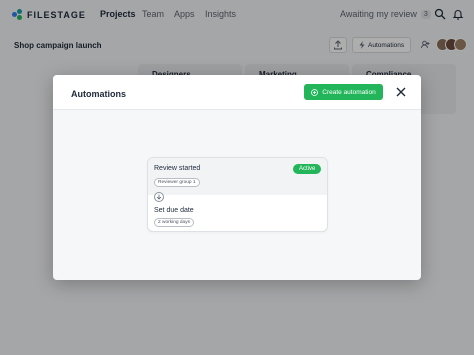 The image size is (474, 355). What do you see at coordinates (174, 222) in the screenshot?
I see `action-chip: 2 working days` at bounding box center [174, 222].